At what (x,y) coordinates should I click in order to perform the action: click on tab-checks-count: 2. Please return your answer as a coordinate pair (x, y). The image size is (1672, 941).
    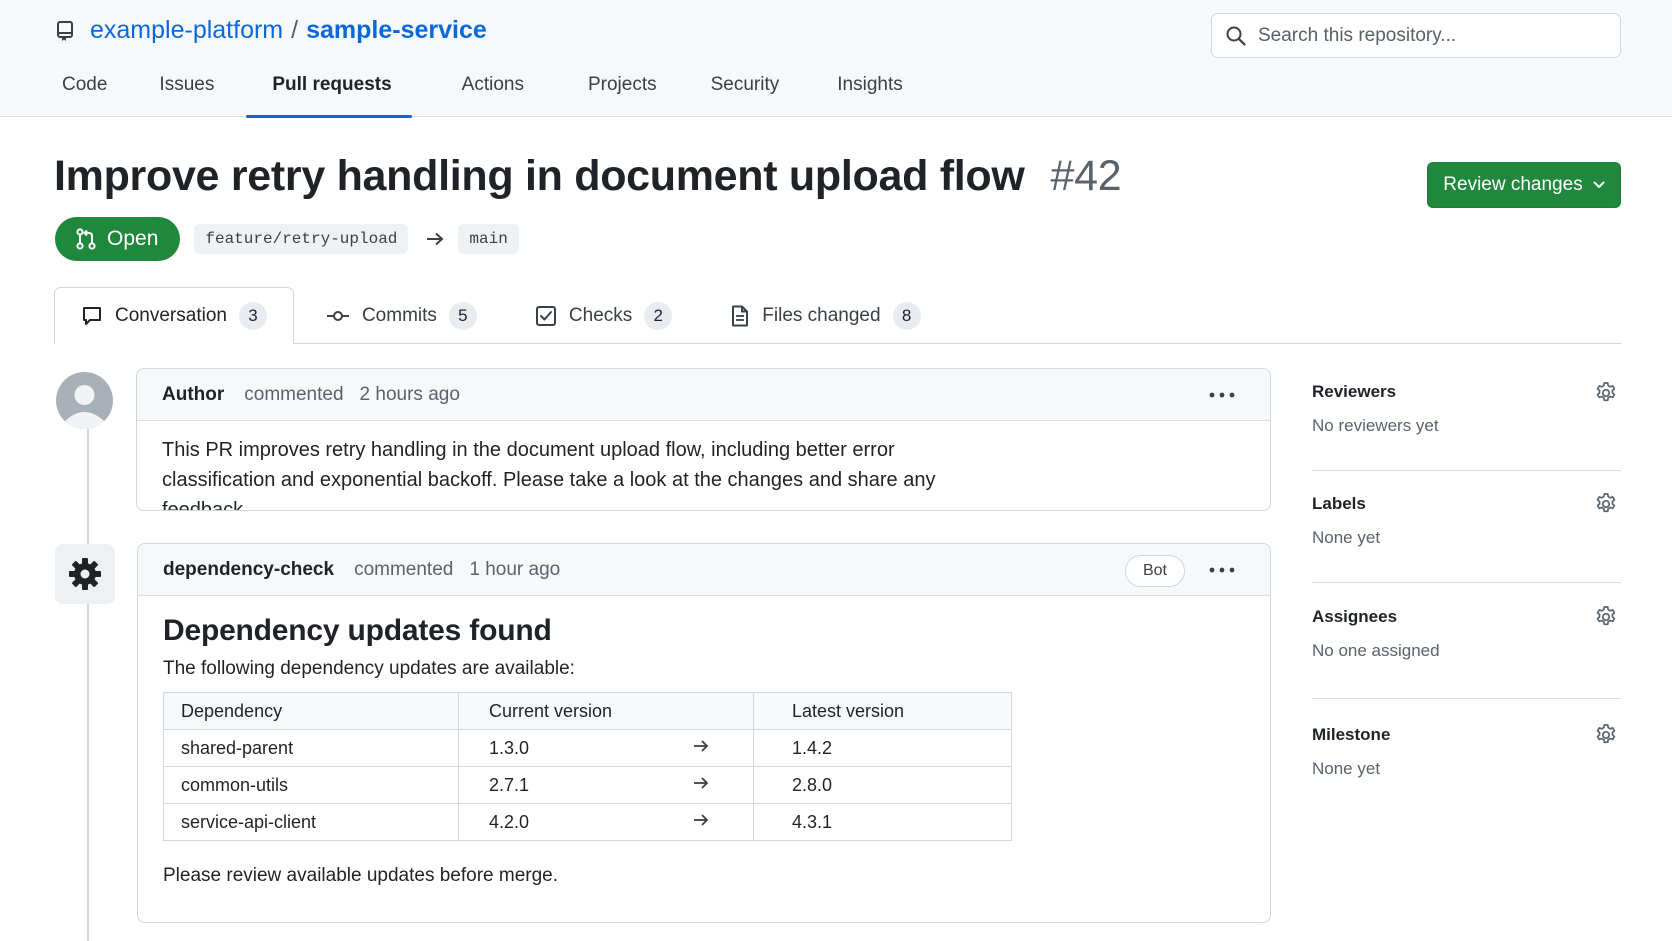
    Looking at the image, I should click on (658, 315).